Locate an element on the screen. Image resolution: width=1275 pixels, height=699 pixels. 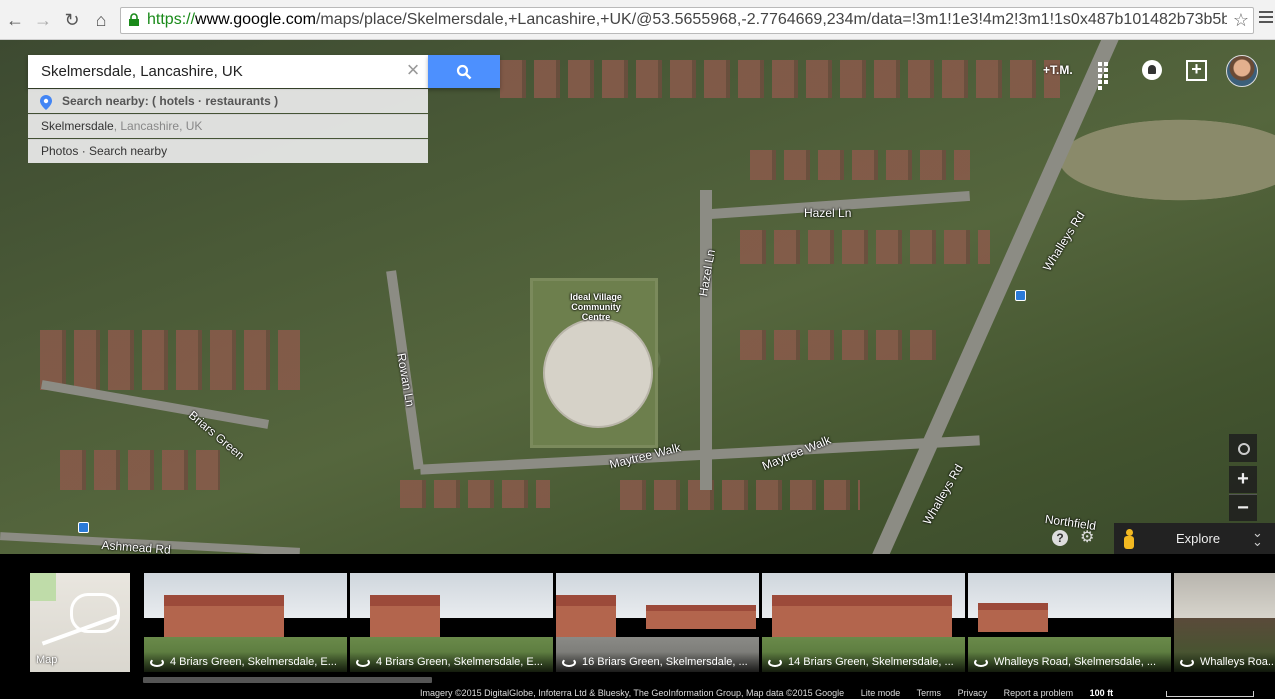
explore-label: Explore is located at coordinates (1198, 538).